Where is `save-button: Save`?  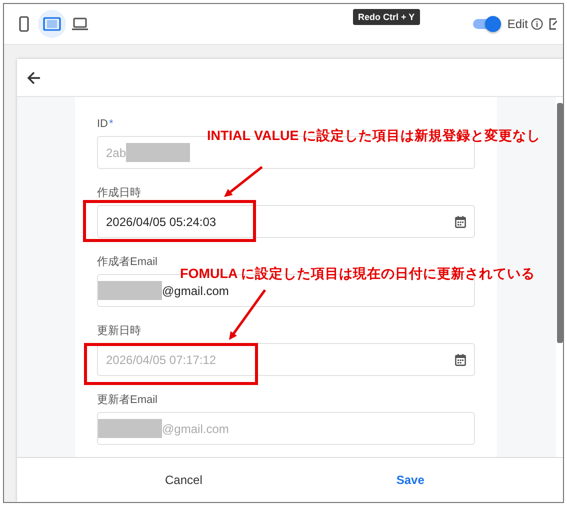
save-button: Save is located at coordinates (410, 480).